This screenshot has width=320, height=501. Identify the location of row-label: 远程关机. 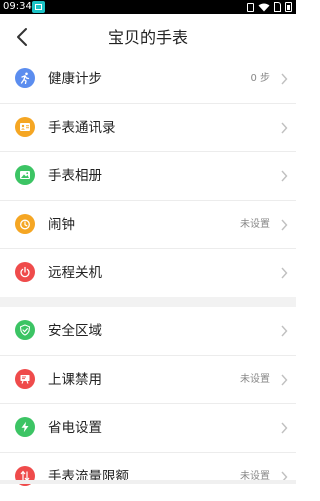
(75, 273).